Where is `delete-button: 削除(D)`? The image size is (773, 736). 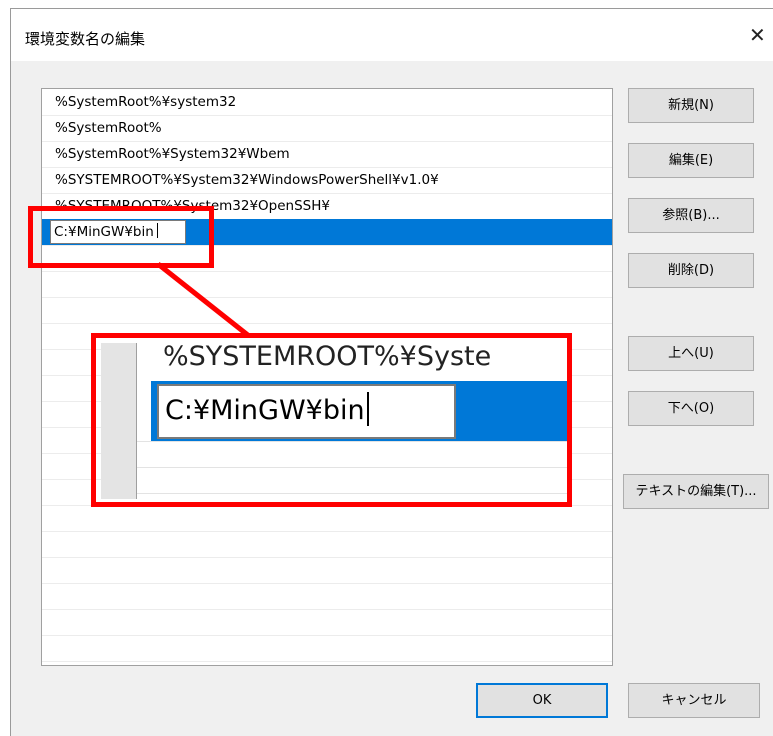
delete-button: 削除(D) is located at coordinates (691, 270).